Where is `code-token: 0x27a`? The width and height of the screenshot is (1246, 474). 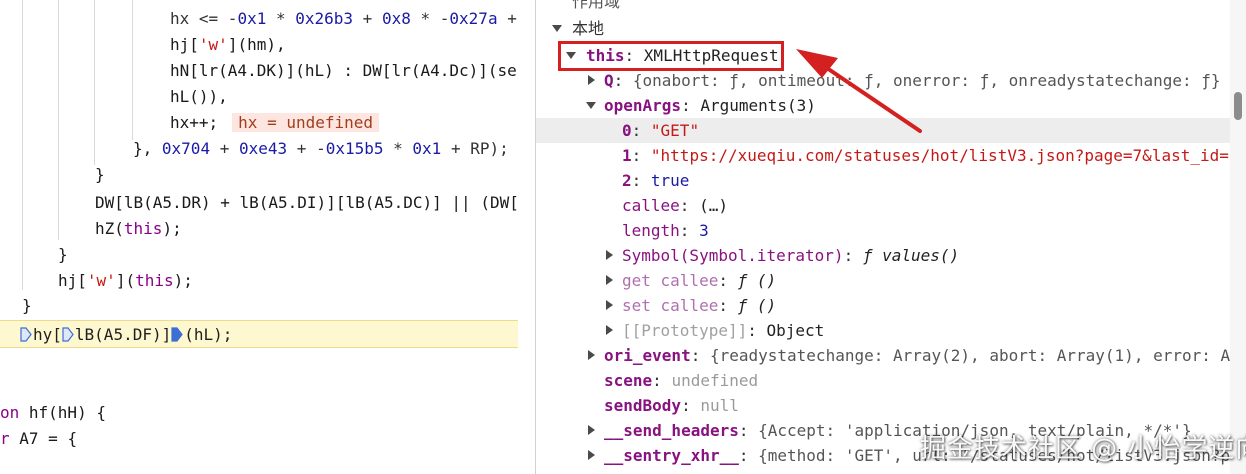
code-token: 0x27a is located at coordinates (473, 18).